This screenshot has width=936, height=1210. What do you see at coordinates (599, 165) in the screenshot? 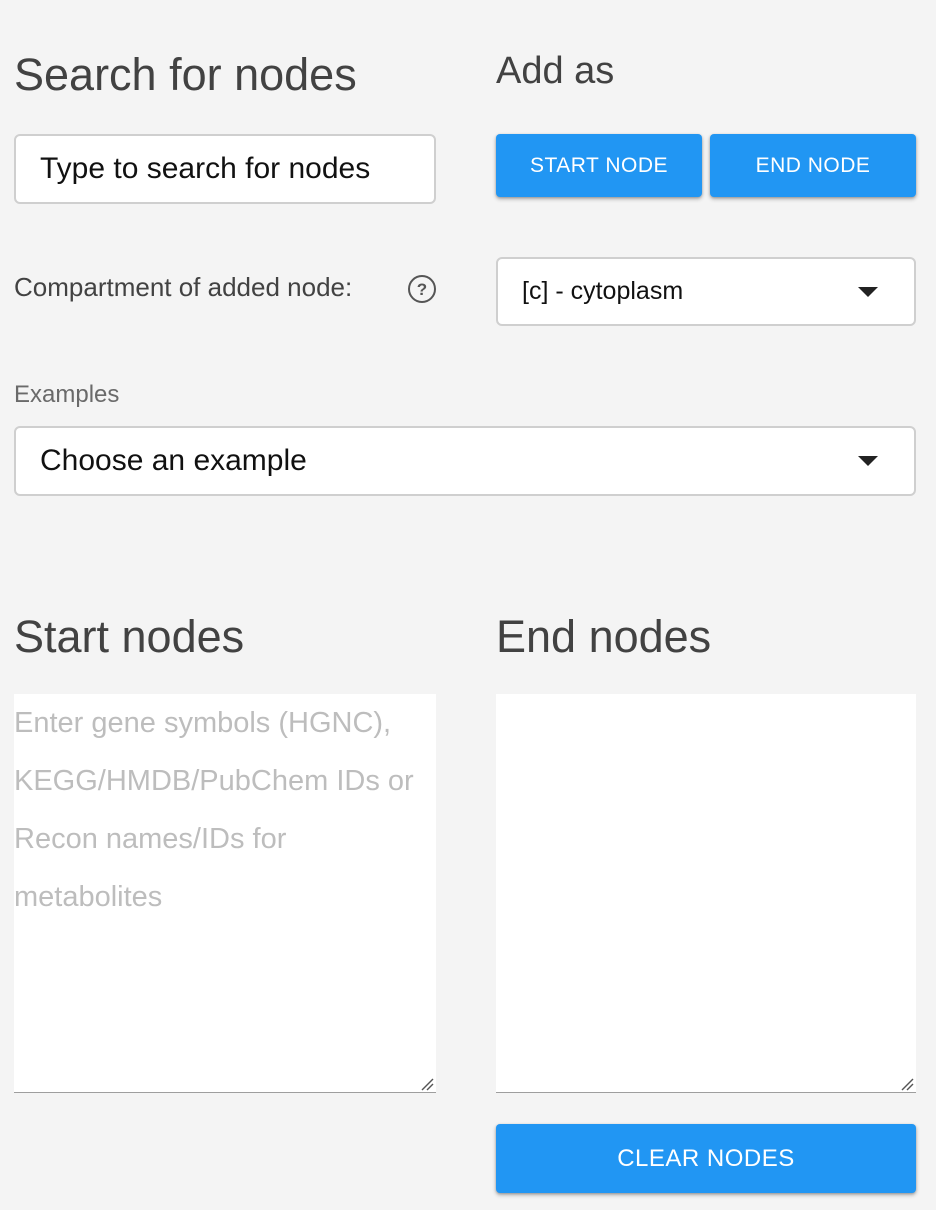
I see `add-start-node-button: START NODE` at bounding box center [599, 165].